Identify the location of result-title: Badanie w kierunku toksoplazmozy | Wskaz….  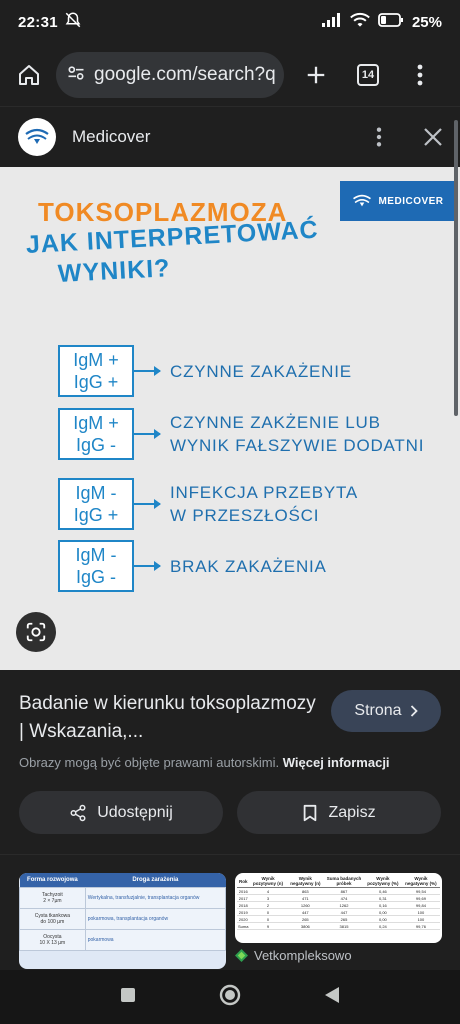
(169, 718).